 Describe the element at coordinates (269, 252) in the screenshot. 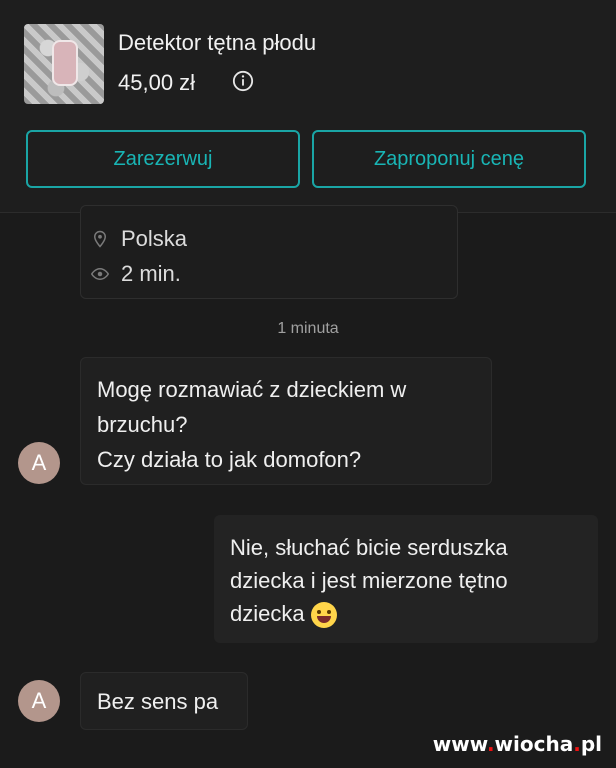

I see `listing-details-card: Polska 2 min.` at that location.